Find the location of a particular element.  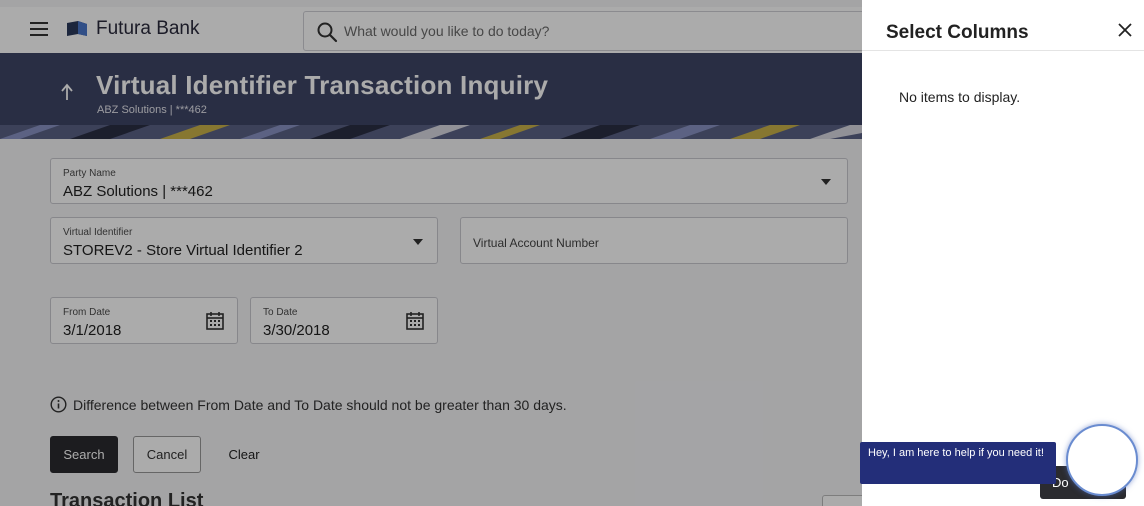

panel-title: Select Columns is located at coordinates (957, 32).